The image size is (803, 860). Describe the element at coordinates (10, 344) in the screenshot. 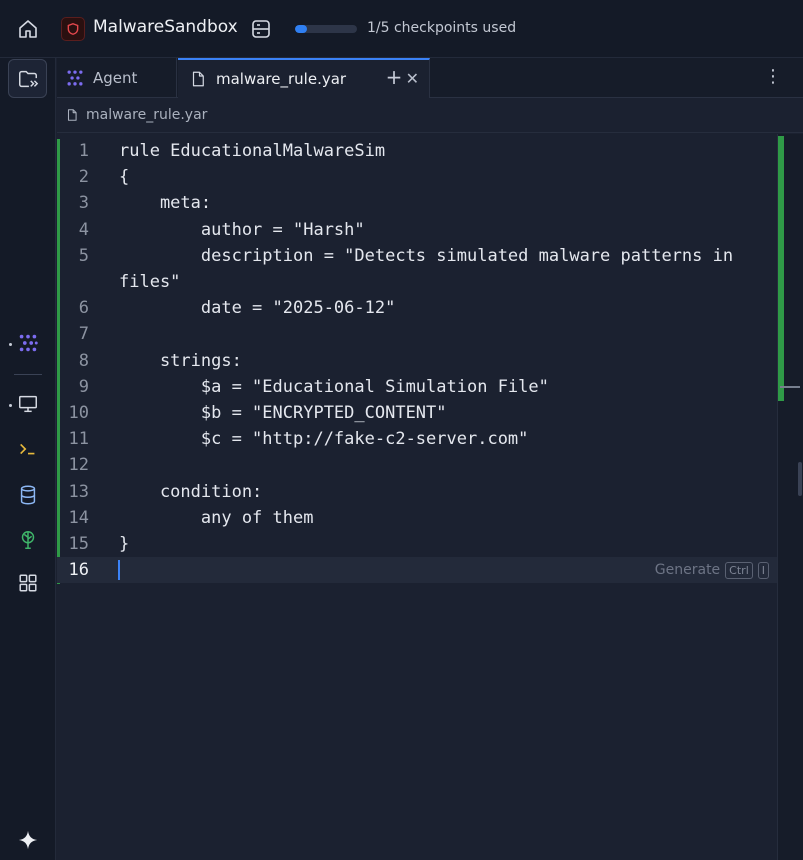

I see `agent-indicator-dot` at that location.